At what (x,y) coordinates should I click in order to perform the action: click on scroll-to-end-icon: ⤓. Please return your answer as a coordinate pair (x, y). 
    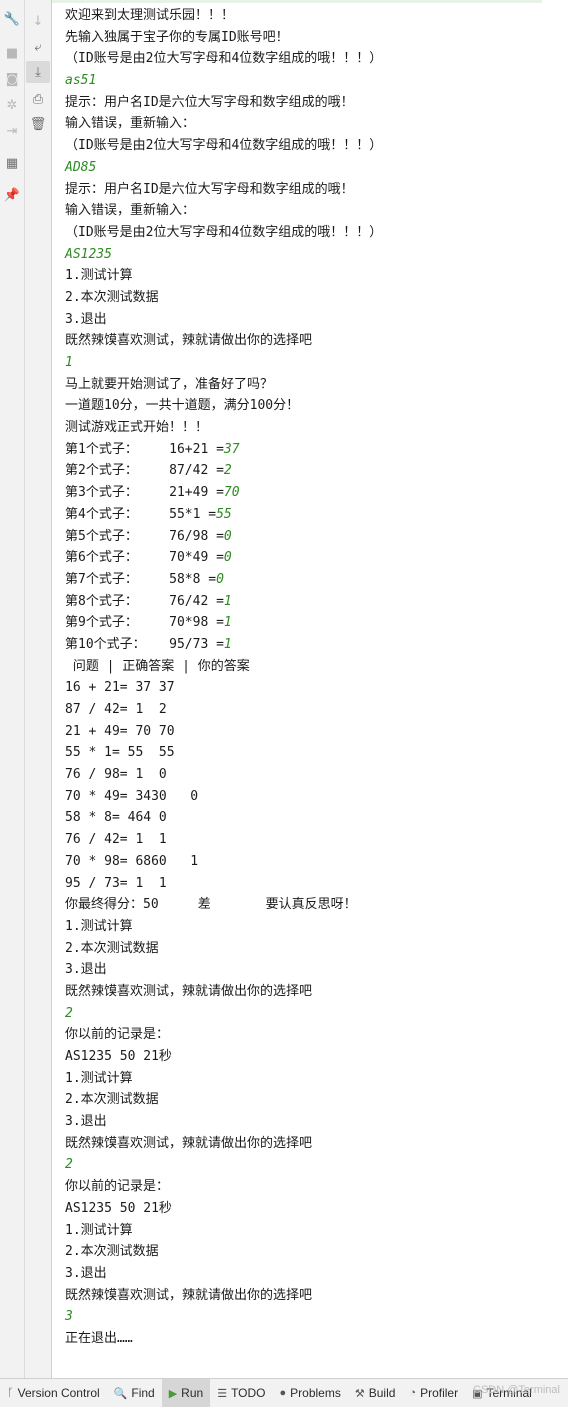
    Looking at the image, I should click on (38, 72).